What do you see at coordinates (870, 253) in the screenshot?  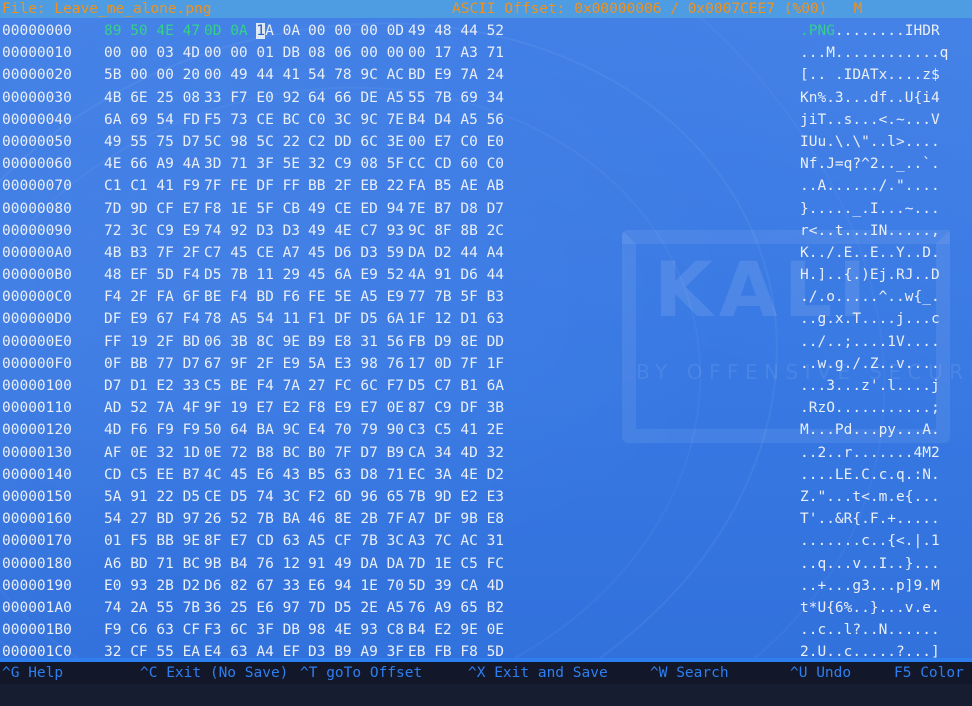 I see `ascii-column: K../.E..E..Y..D.` at bounding box center [870, 253].